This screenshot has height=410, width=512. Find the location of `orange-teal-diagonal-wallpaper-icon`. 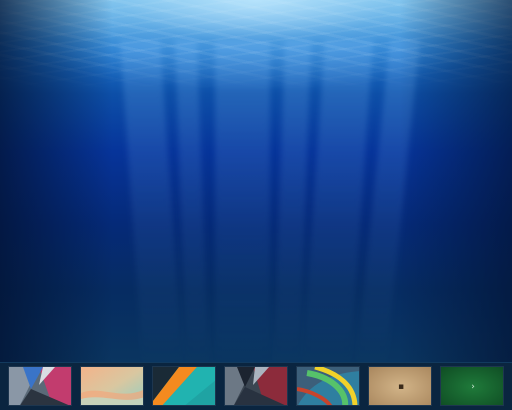

orange-teal-diagonal-wallpaper-icon is located at coordinates (184, 386).